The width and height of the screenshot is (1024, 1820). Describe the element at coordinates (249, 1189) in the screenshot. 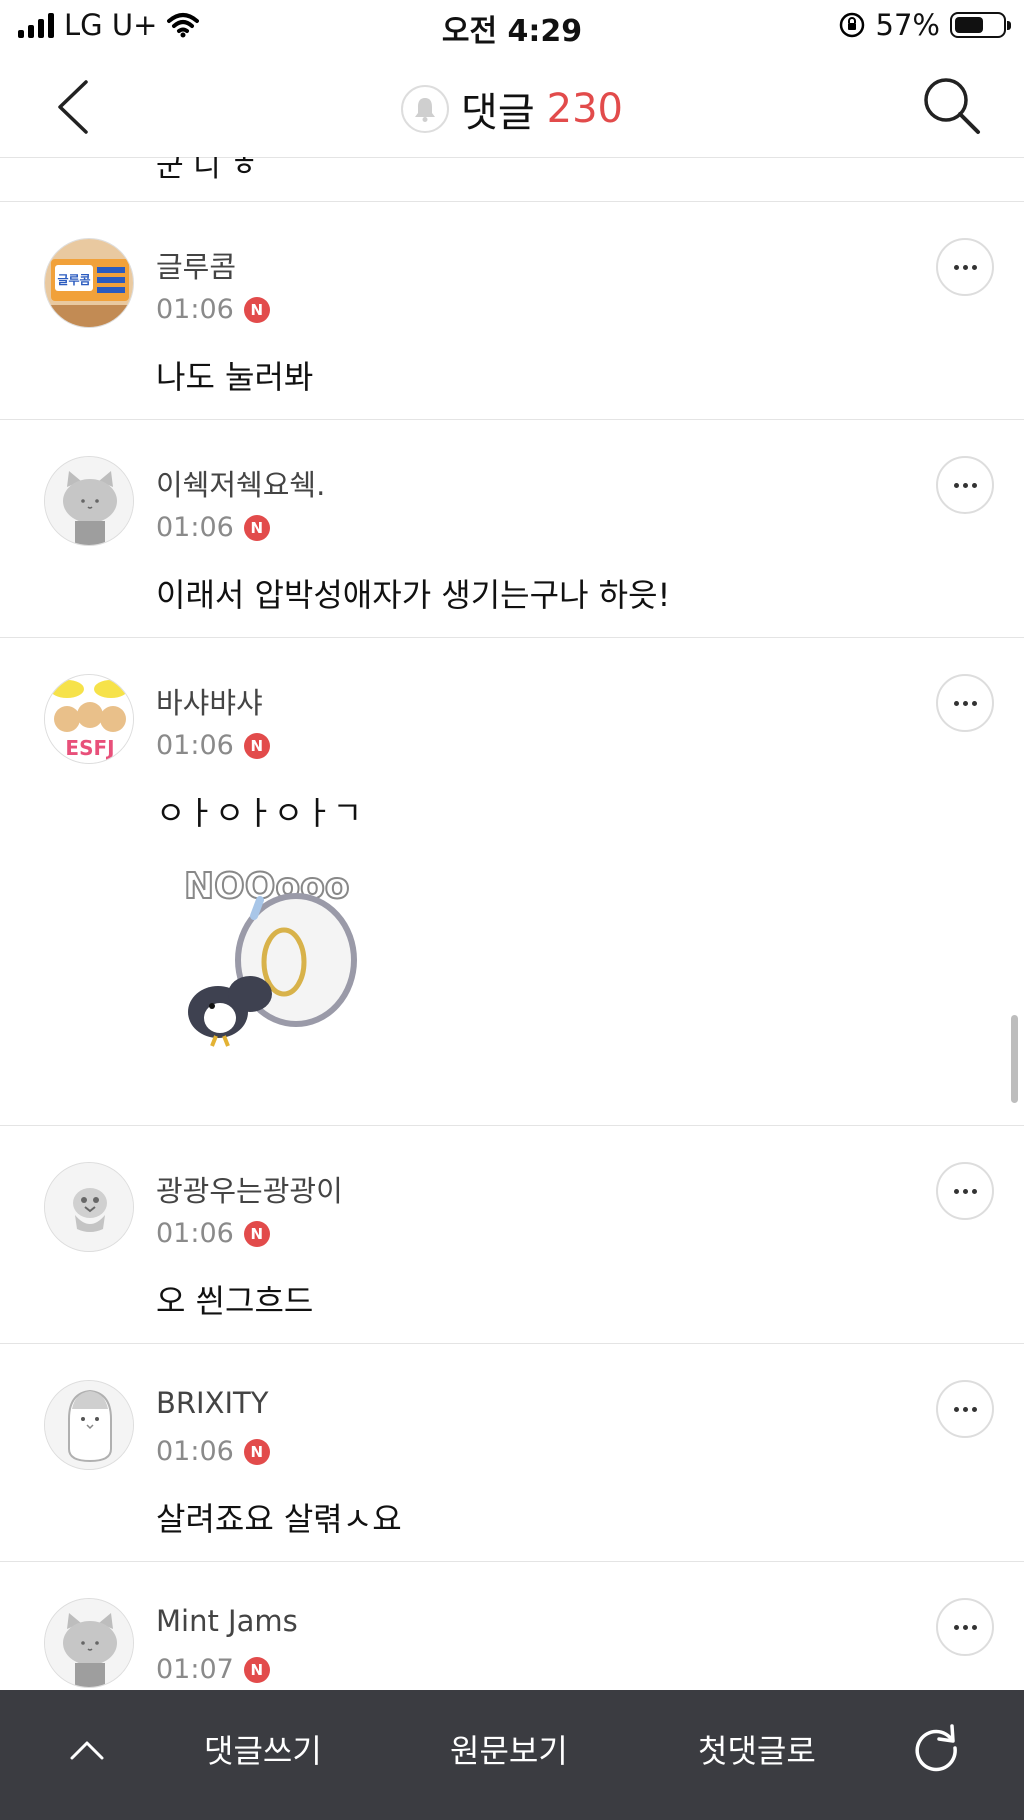

I see `comment-author: 광광우는광광이` at that location.